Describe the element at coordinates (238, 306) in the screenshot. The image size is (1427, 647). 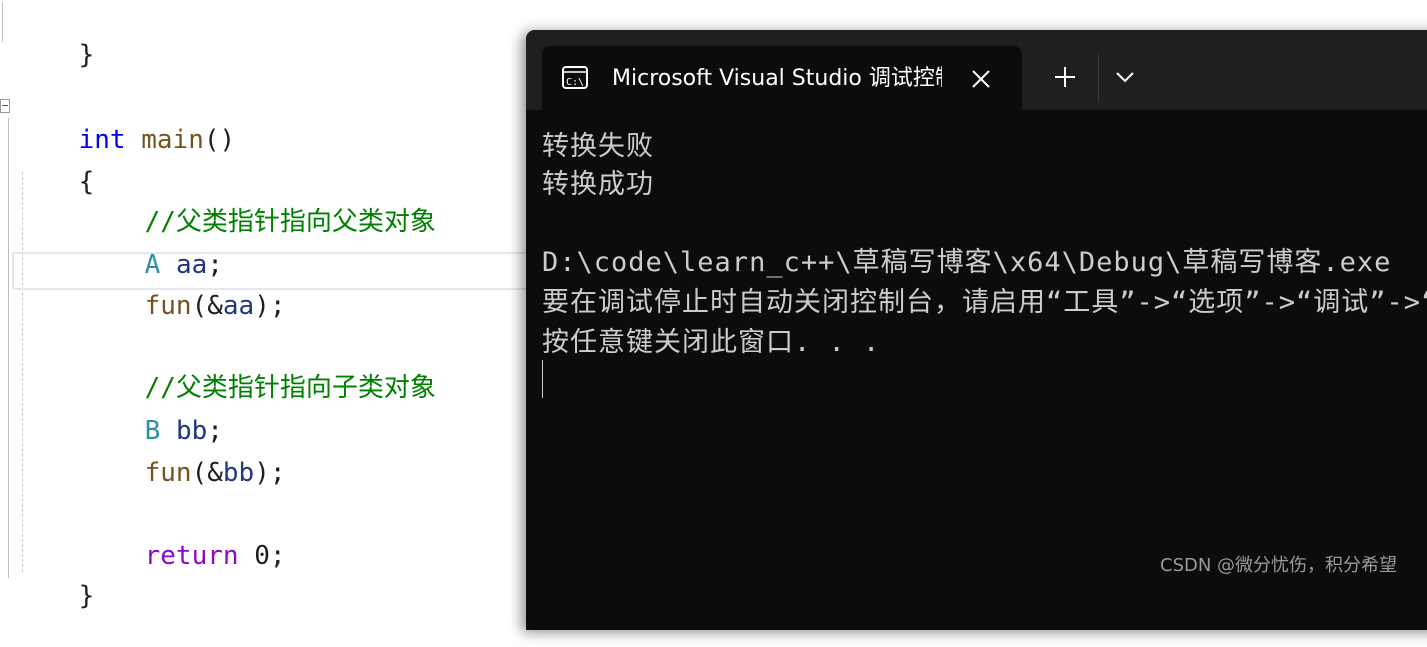
I see `variable: aa` at that location.